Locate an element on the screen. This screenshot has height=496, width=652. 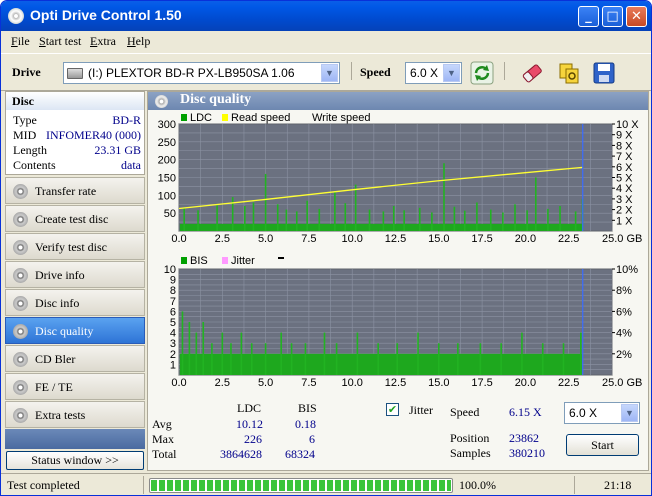
y2-tick-label: 8 X is located at coordinates (624, 146).